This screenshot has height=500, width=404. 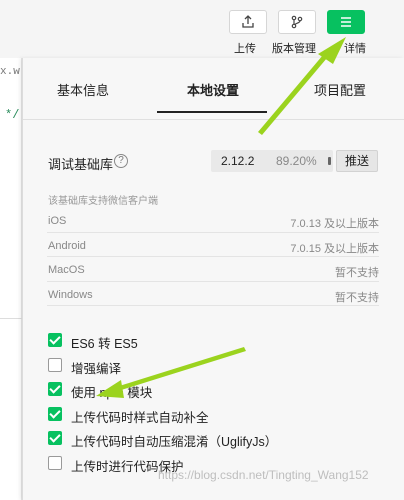 What do you see at coordinates (213, 220) in the screenshot?
I see `support-row: iOS 7.0.13 及以上版本` at bounding box center [213, 220].